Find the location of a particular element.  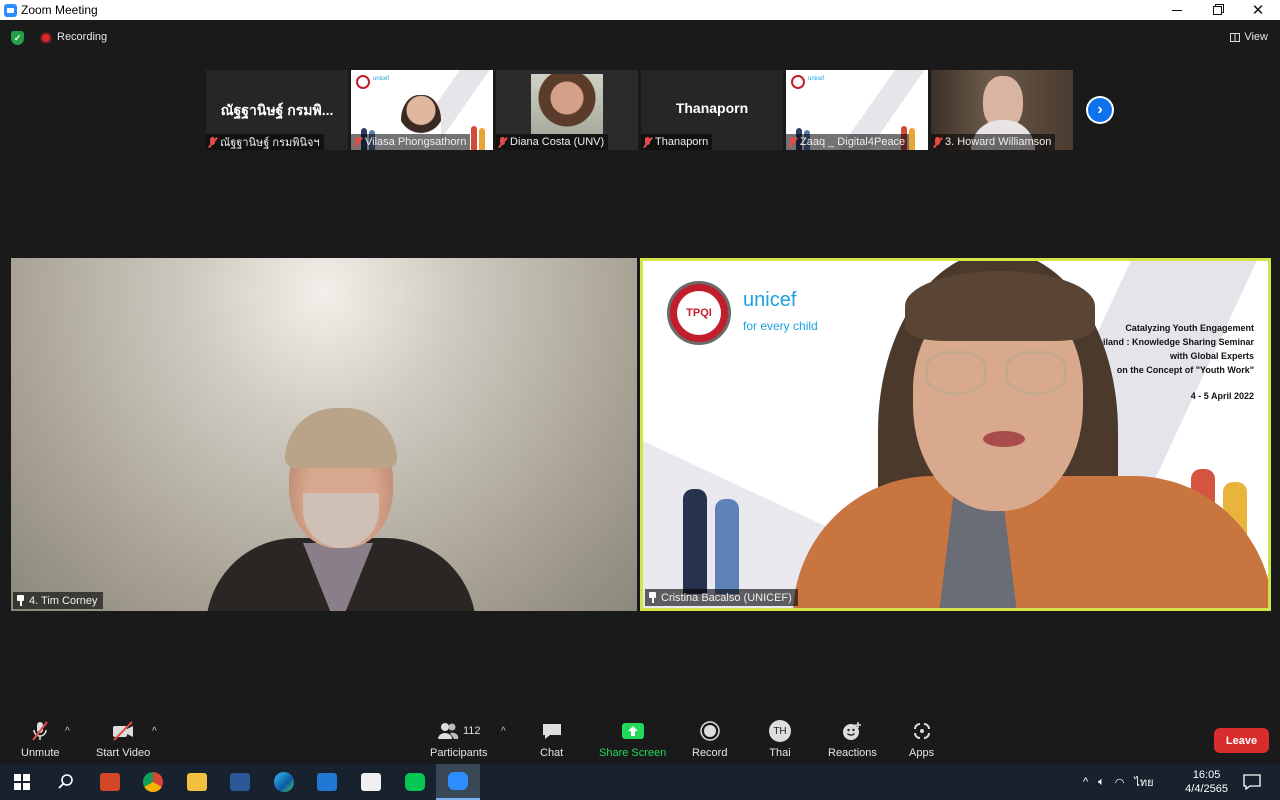

minimize-icon is located at coordinates (1177, 10).